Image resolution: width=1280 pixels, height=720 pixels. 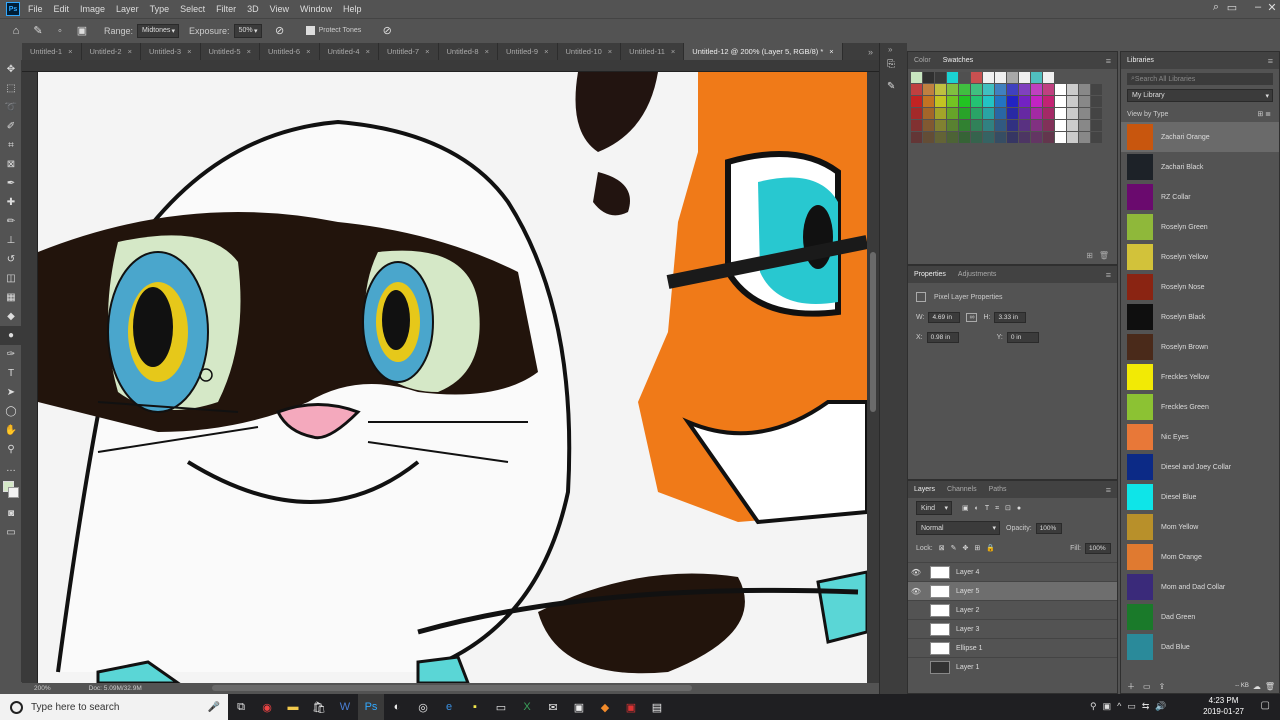 What do you see at coordinates (111, 51) in the screenshot?
I see `tab-untitled-2: Untitled-2 ×` at bounding box center [111, 51].